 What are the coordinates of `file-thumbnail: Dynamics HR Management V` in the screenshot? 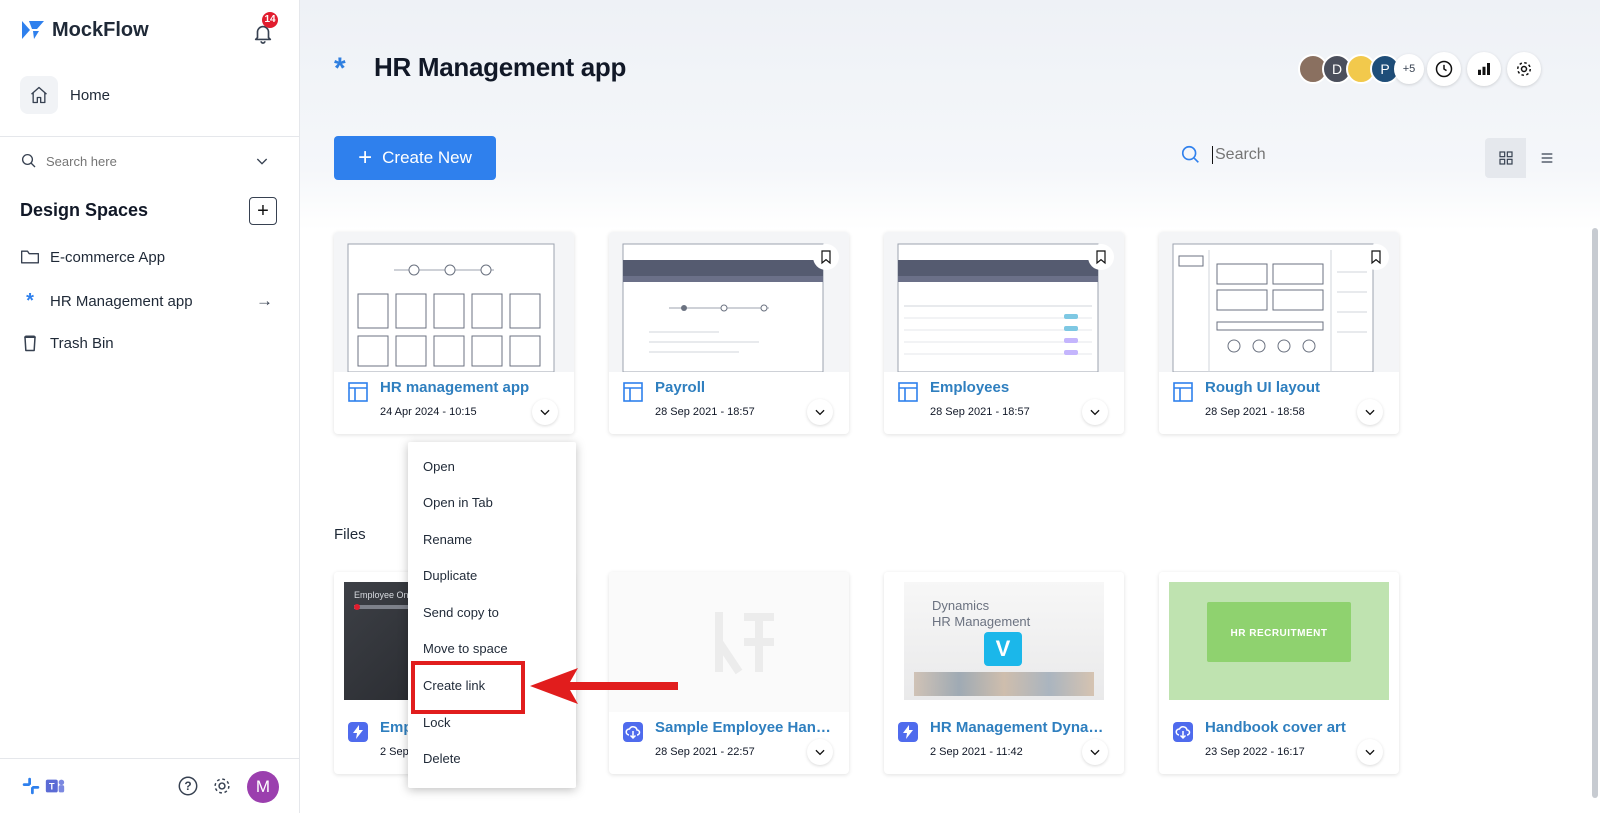 It's located at (1004, 642).